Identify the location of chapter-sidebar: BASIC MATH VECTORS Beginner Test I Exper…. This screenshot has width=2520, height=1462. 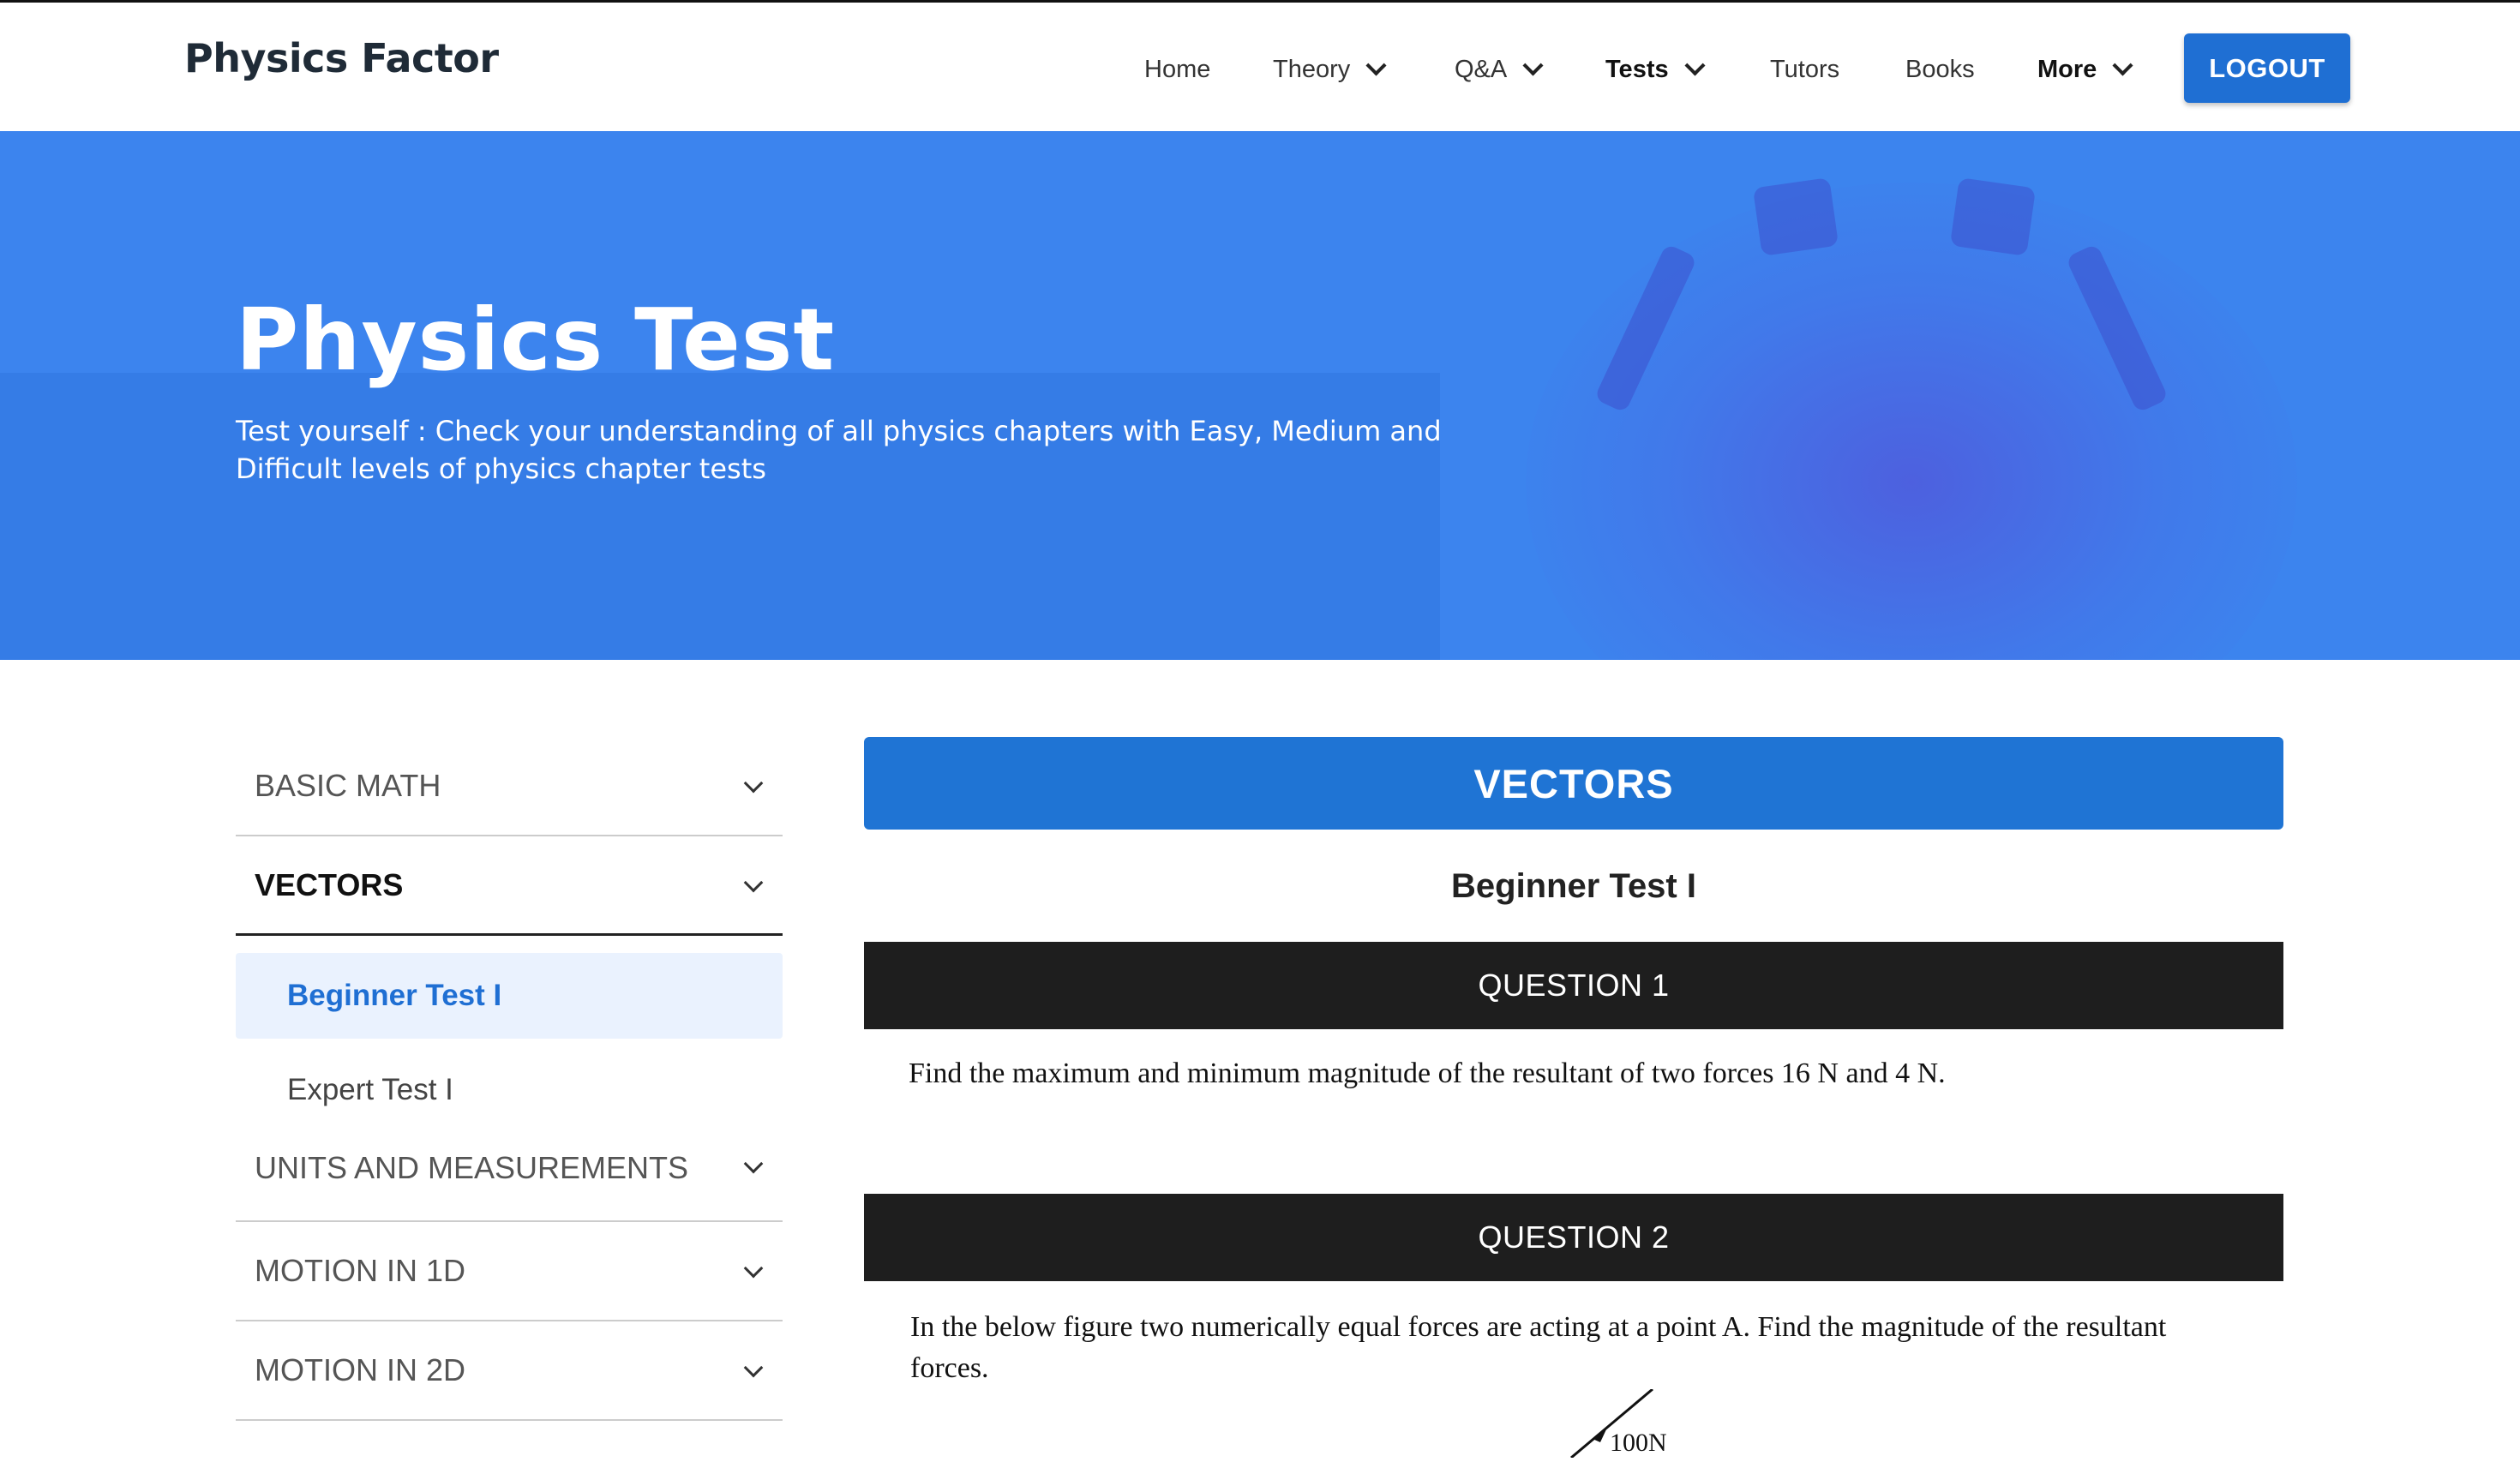
(510, 1079).